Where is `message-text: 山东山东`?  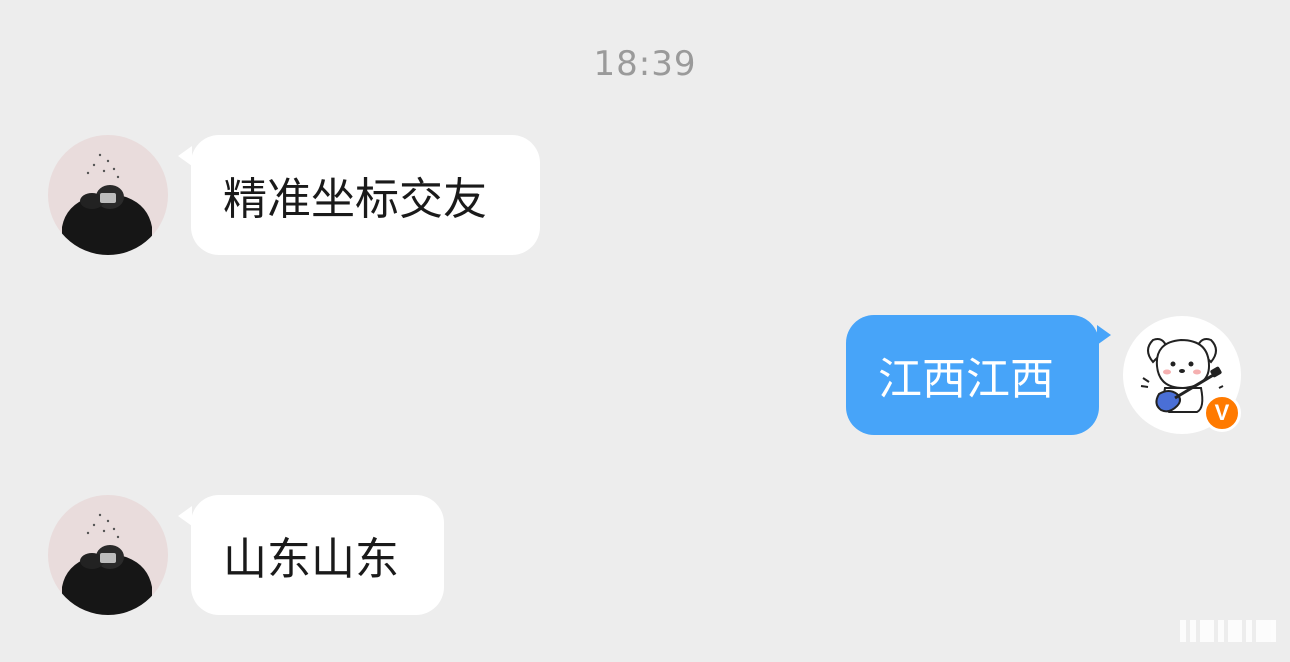
message-text: 山东山东 is located at coordinates (311, 559).